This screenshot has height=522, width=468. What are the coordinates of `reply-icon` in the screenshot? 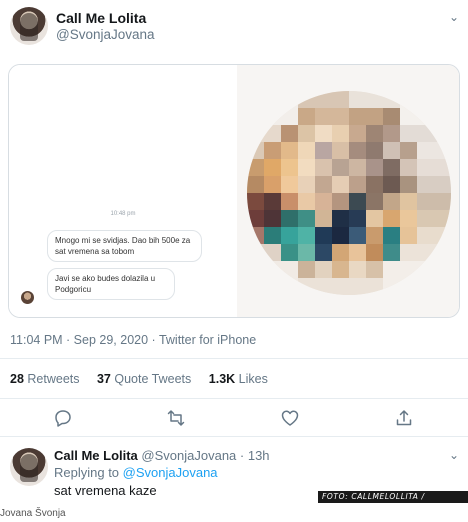 It's located at (63, 418).